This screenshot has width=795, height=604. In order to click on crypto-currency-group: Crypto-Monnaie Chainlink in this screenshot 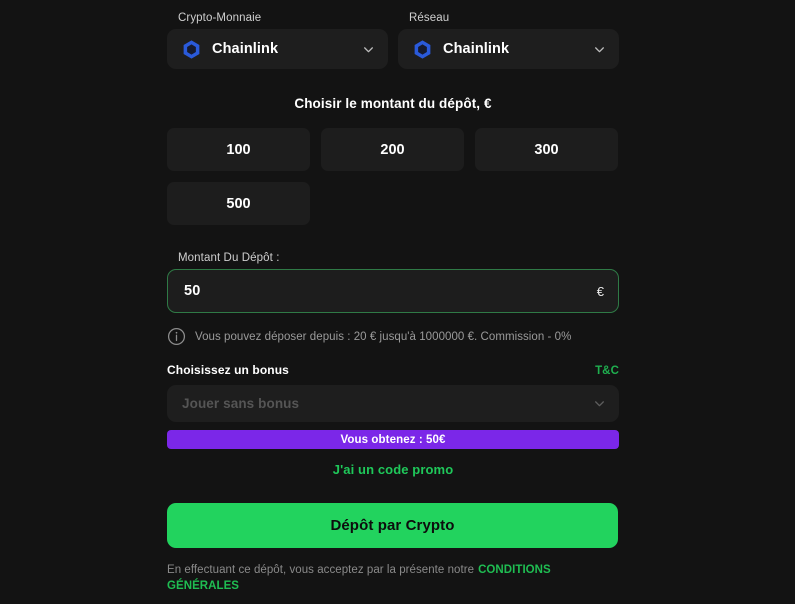, I will do `click(277, 40)`.